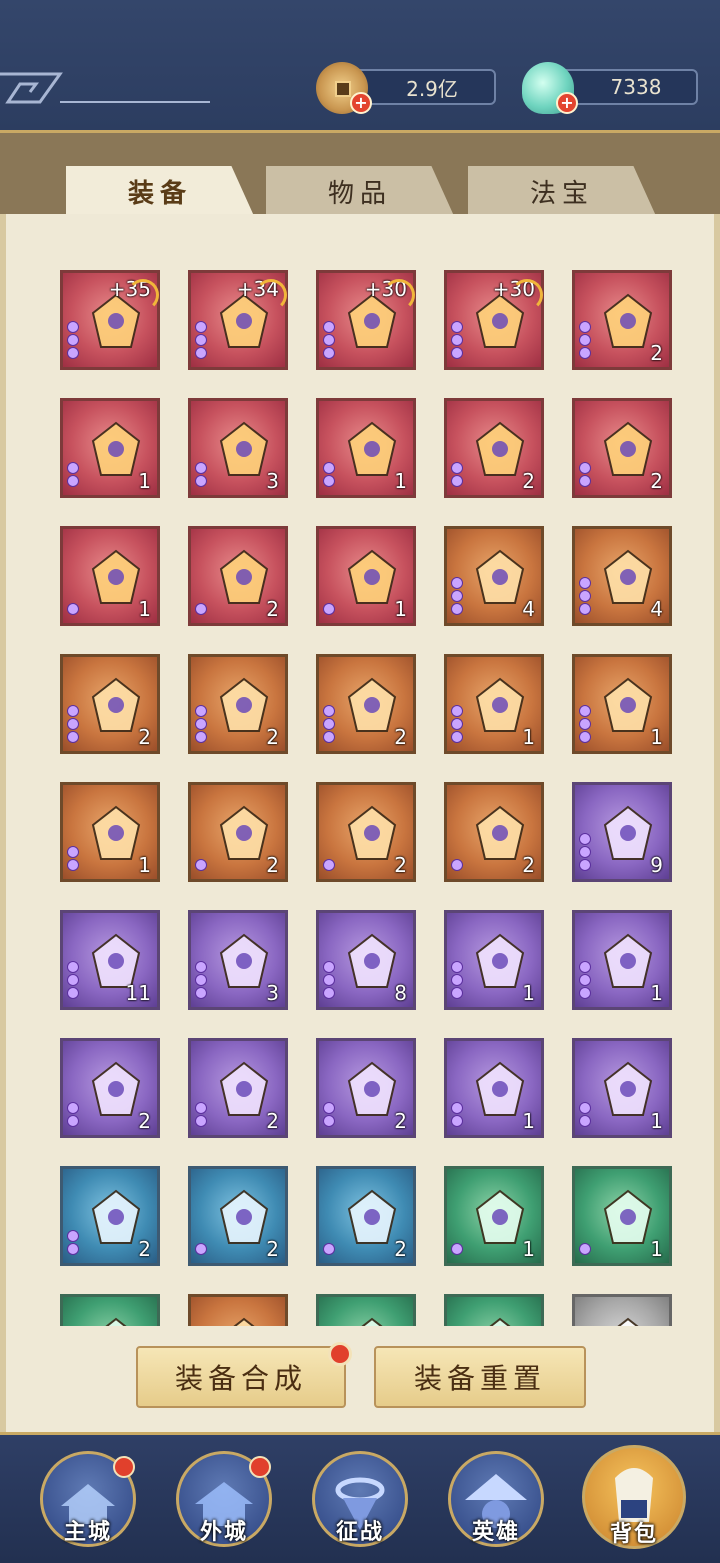 This screenshot has height=1563, width=720. Describe the element at coordinates (110, 960) in the screenshot. I see `inventory-slot: 11` at that location.